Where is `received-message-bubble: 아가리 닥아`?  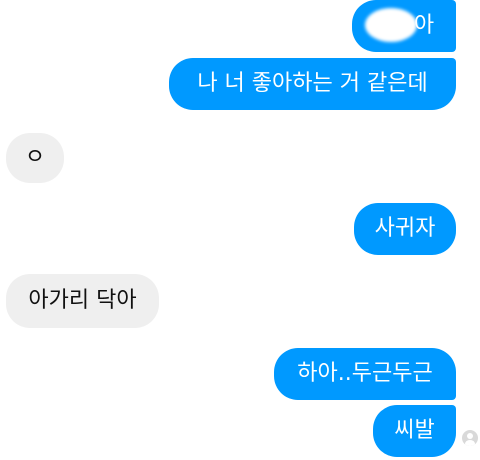
received-message-bubble: 아가리 닥아 is located at coordinates (82, 301).